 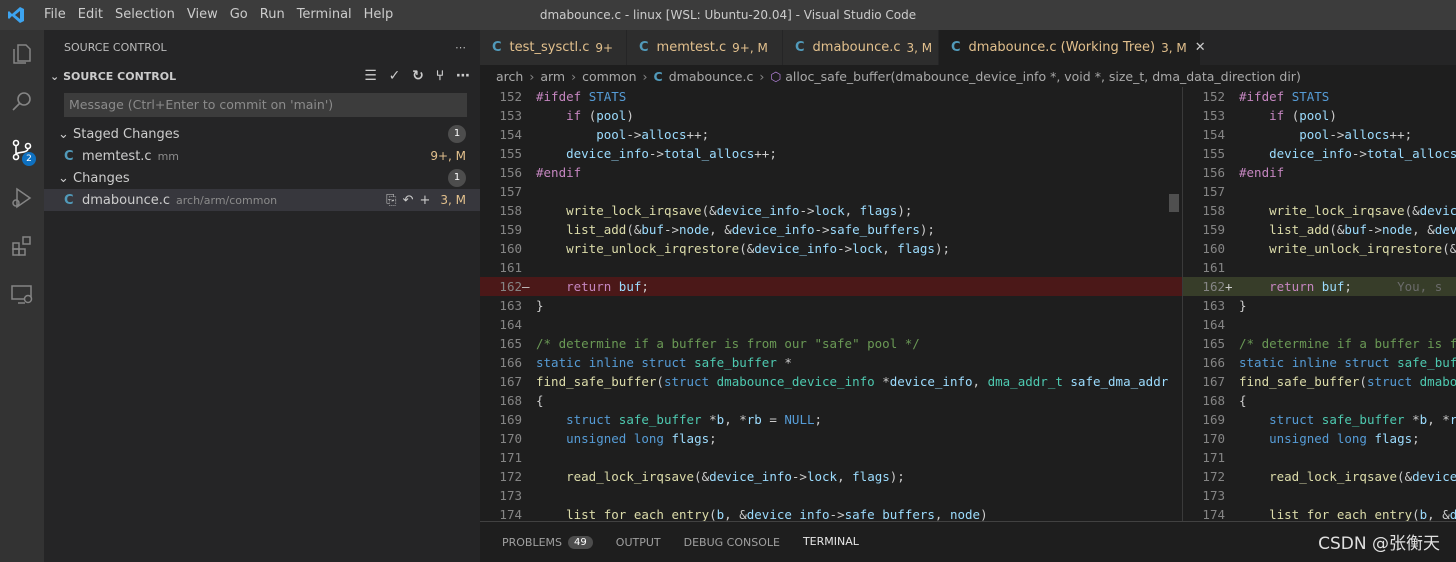 I want to click on commit-check-icon: ✓, so click(x=395, y=76).